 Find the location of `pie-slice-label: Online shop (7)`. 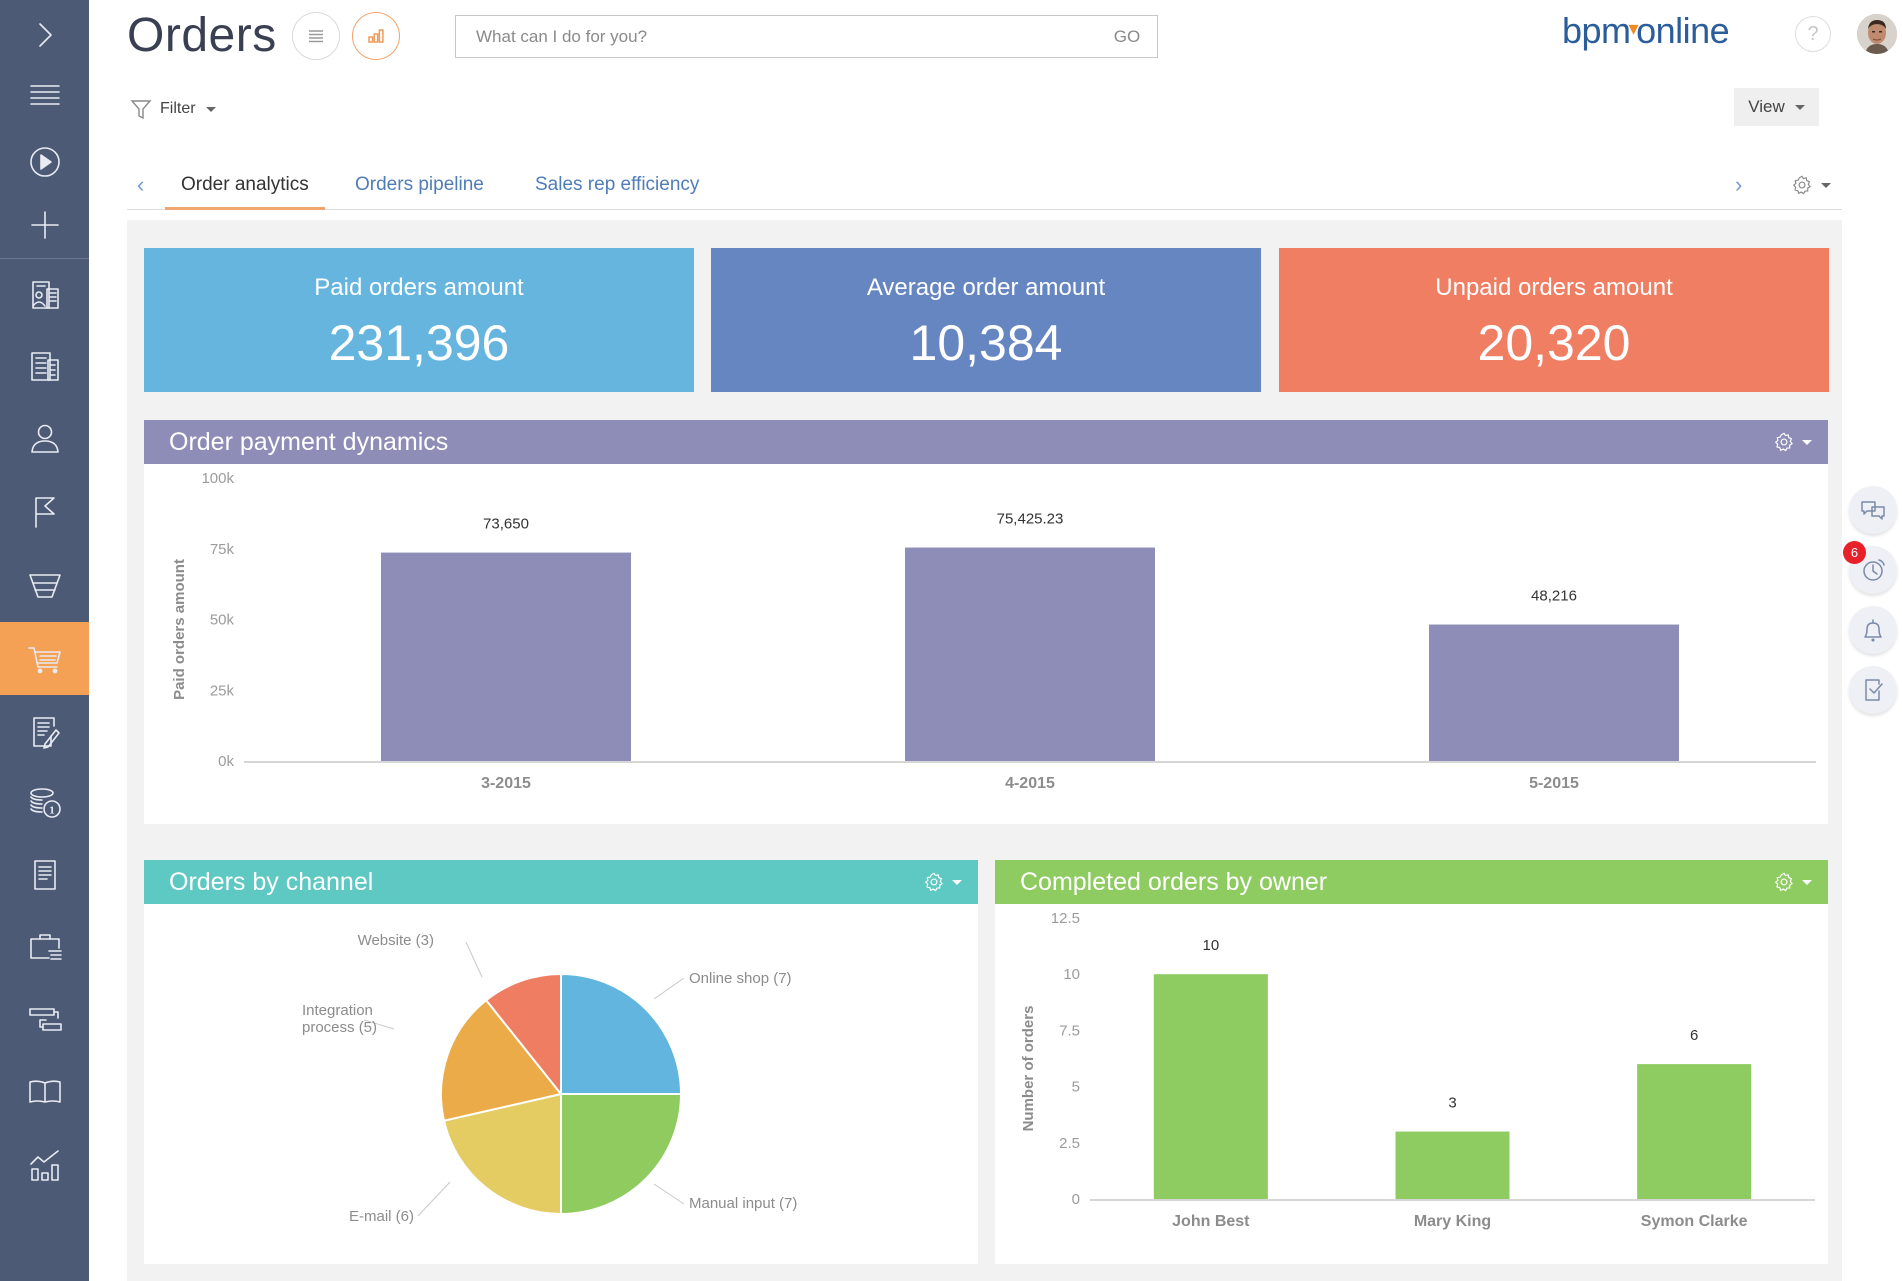

pie-slice-label: Online shop (7) is located at coordinates (740, 978).